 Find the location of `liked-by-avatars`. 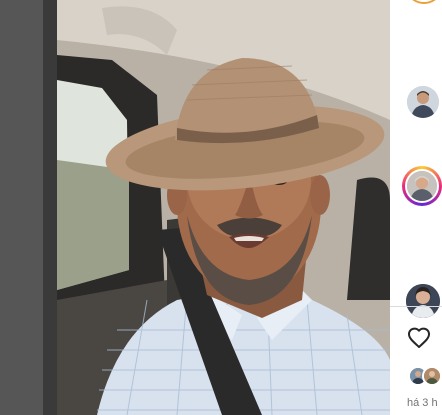

liked-by-avatars is located at coordinates (425, 377).